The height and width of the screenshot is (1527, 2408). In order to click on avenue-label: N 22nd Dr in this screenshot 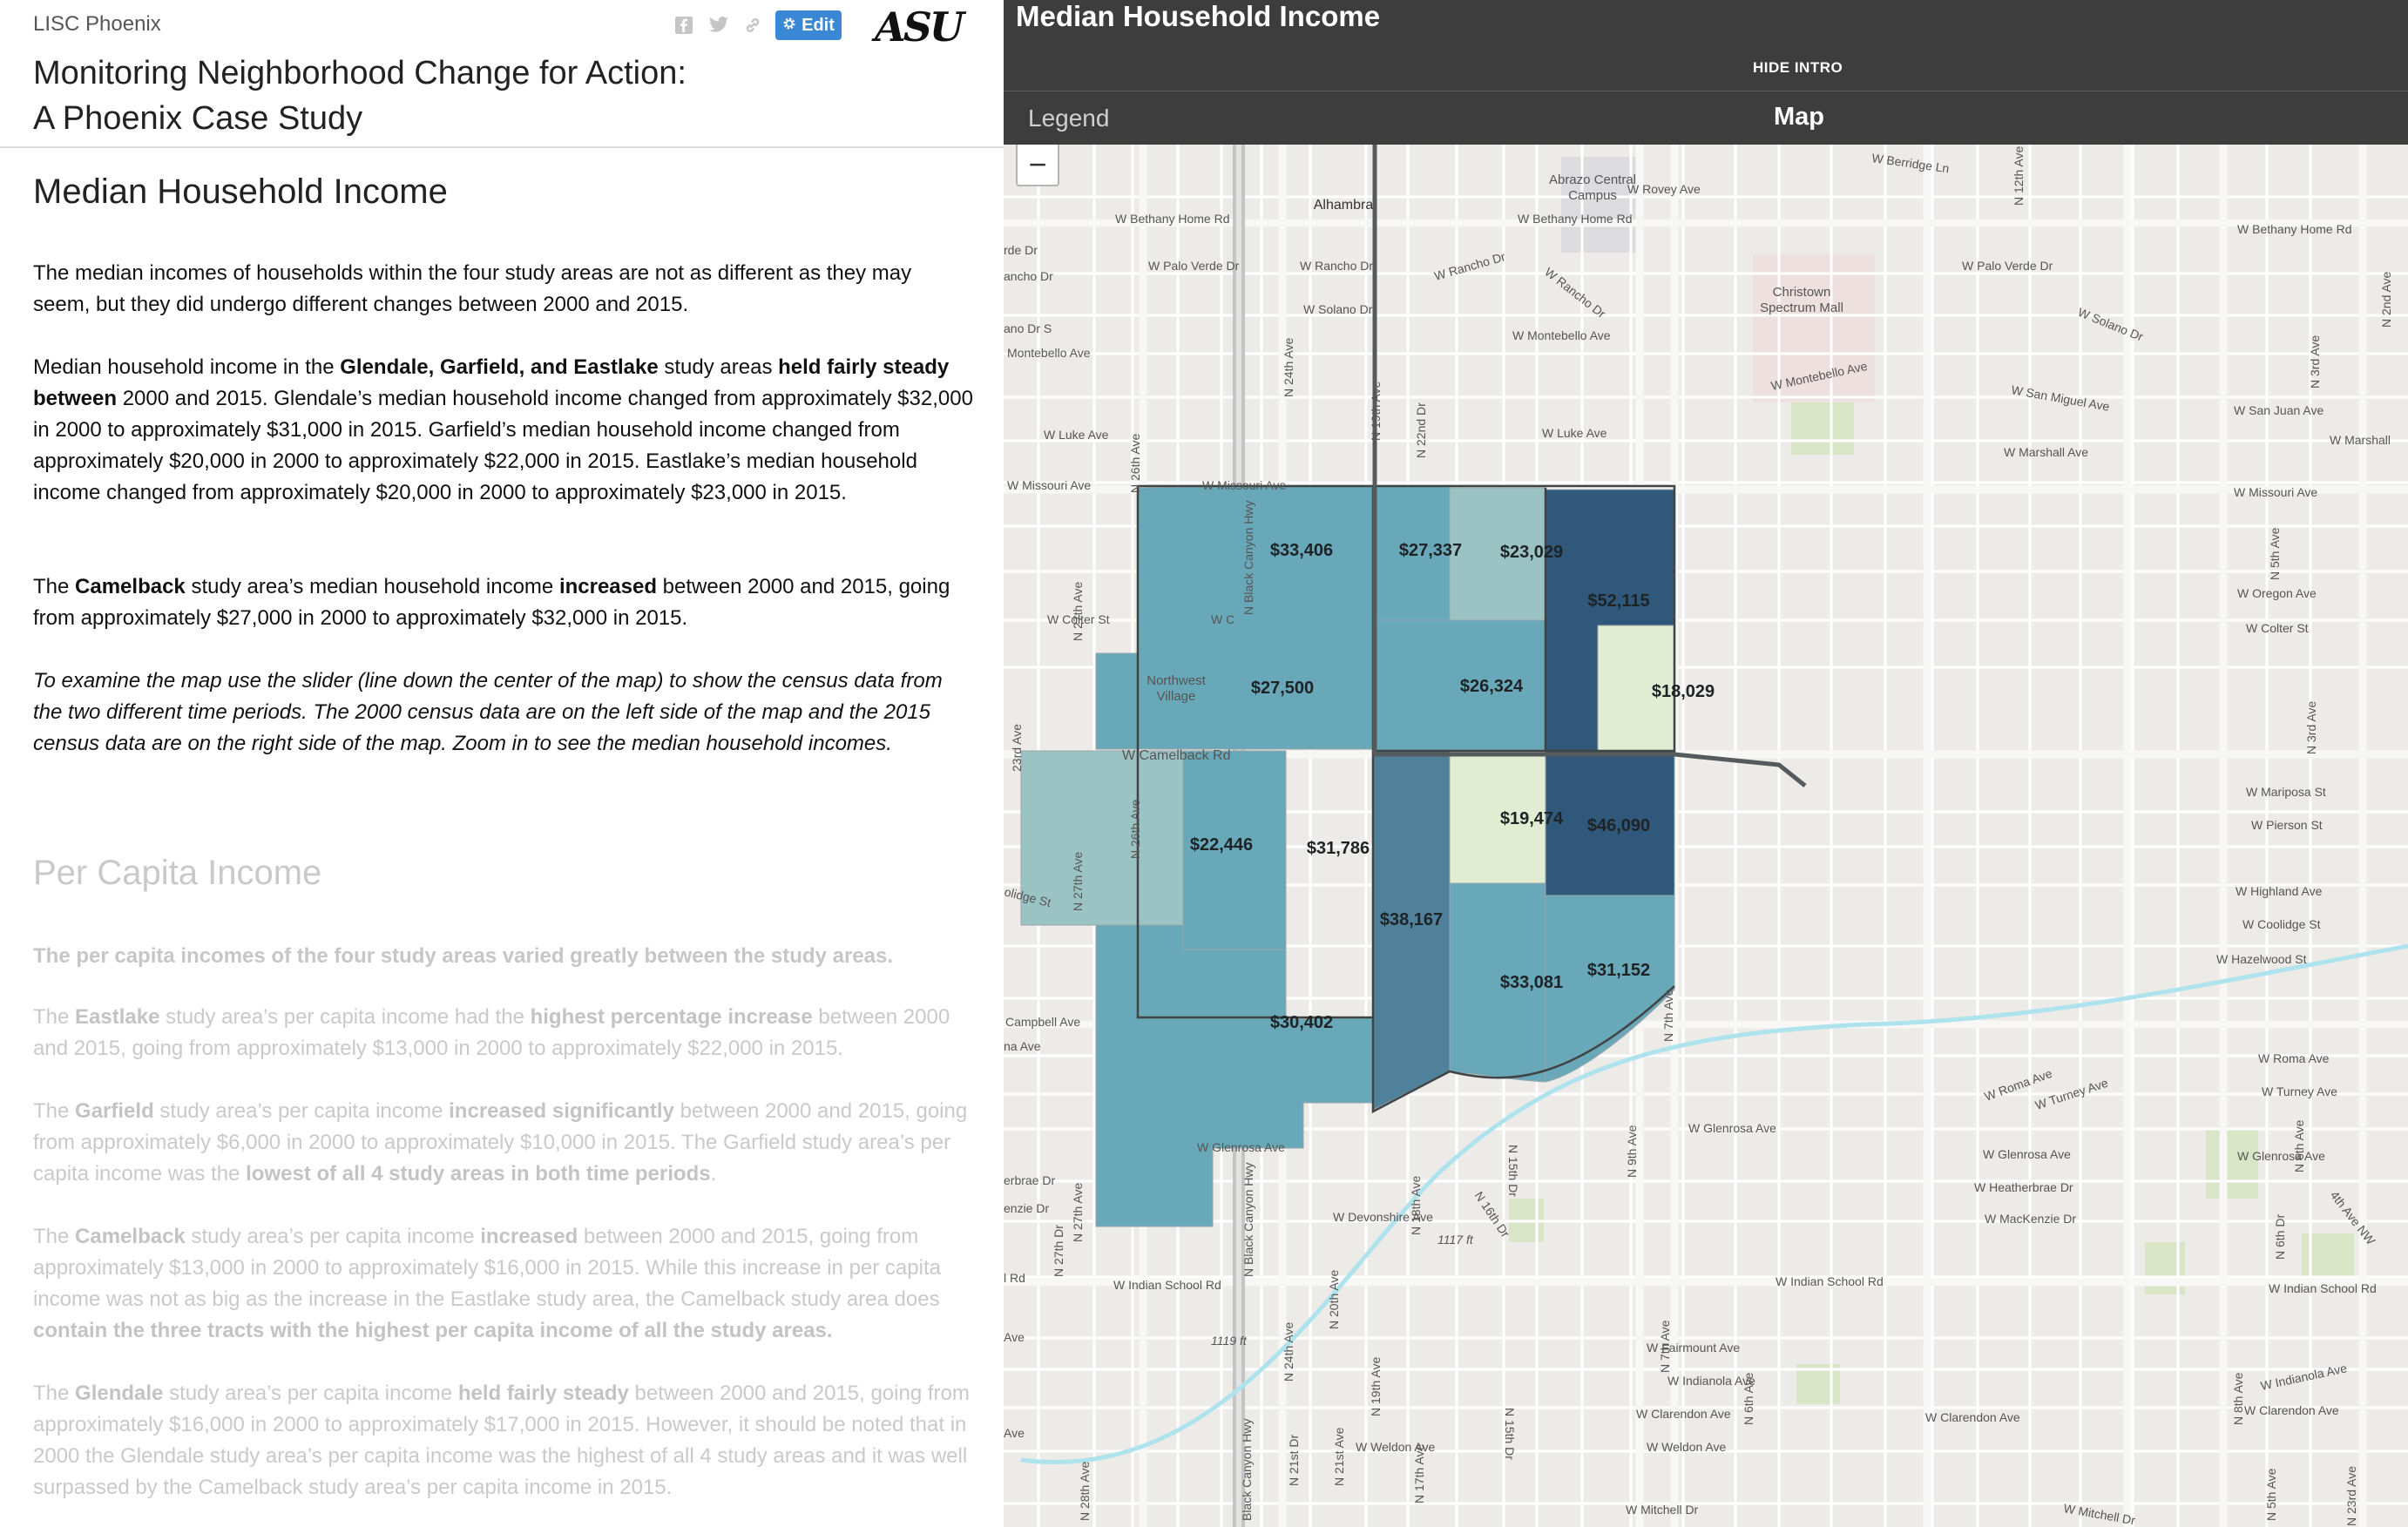, I will do `click(1421, 430)`.